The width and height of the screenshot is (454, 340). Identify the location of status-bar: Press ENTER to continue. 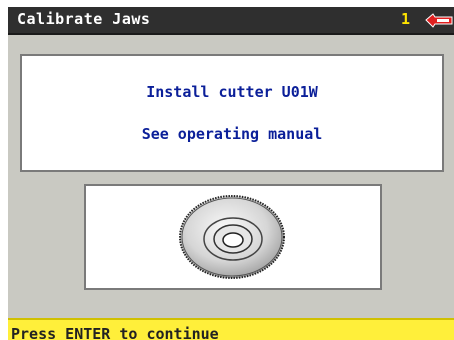
(231, 329).